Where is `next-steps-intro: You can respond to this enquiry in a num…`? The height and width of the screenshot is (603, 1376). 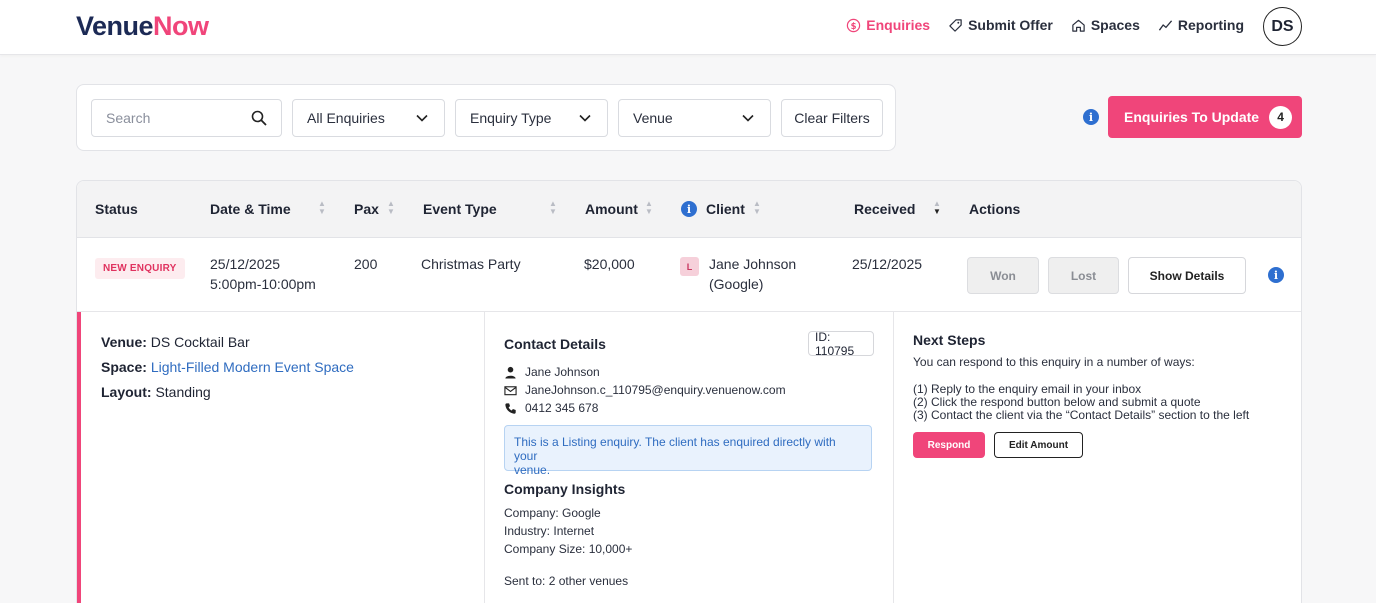
next-steps-intro: You can respond to this enquiry in a num… is located at coordinates (1054, 362).